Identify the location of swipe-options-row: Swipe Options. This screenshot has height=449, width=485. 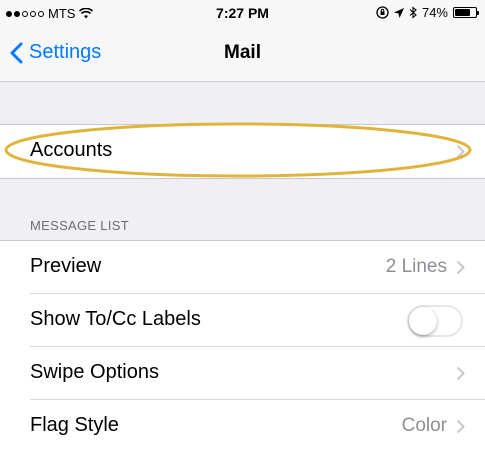
(242, 373).